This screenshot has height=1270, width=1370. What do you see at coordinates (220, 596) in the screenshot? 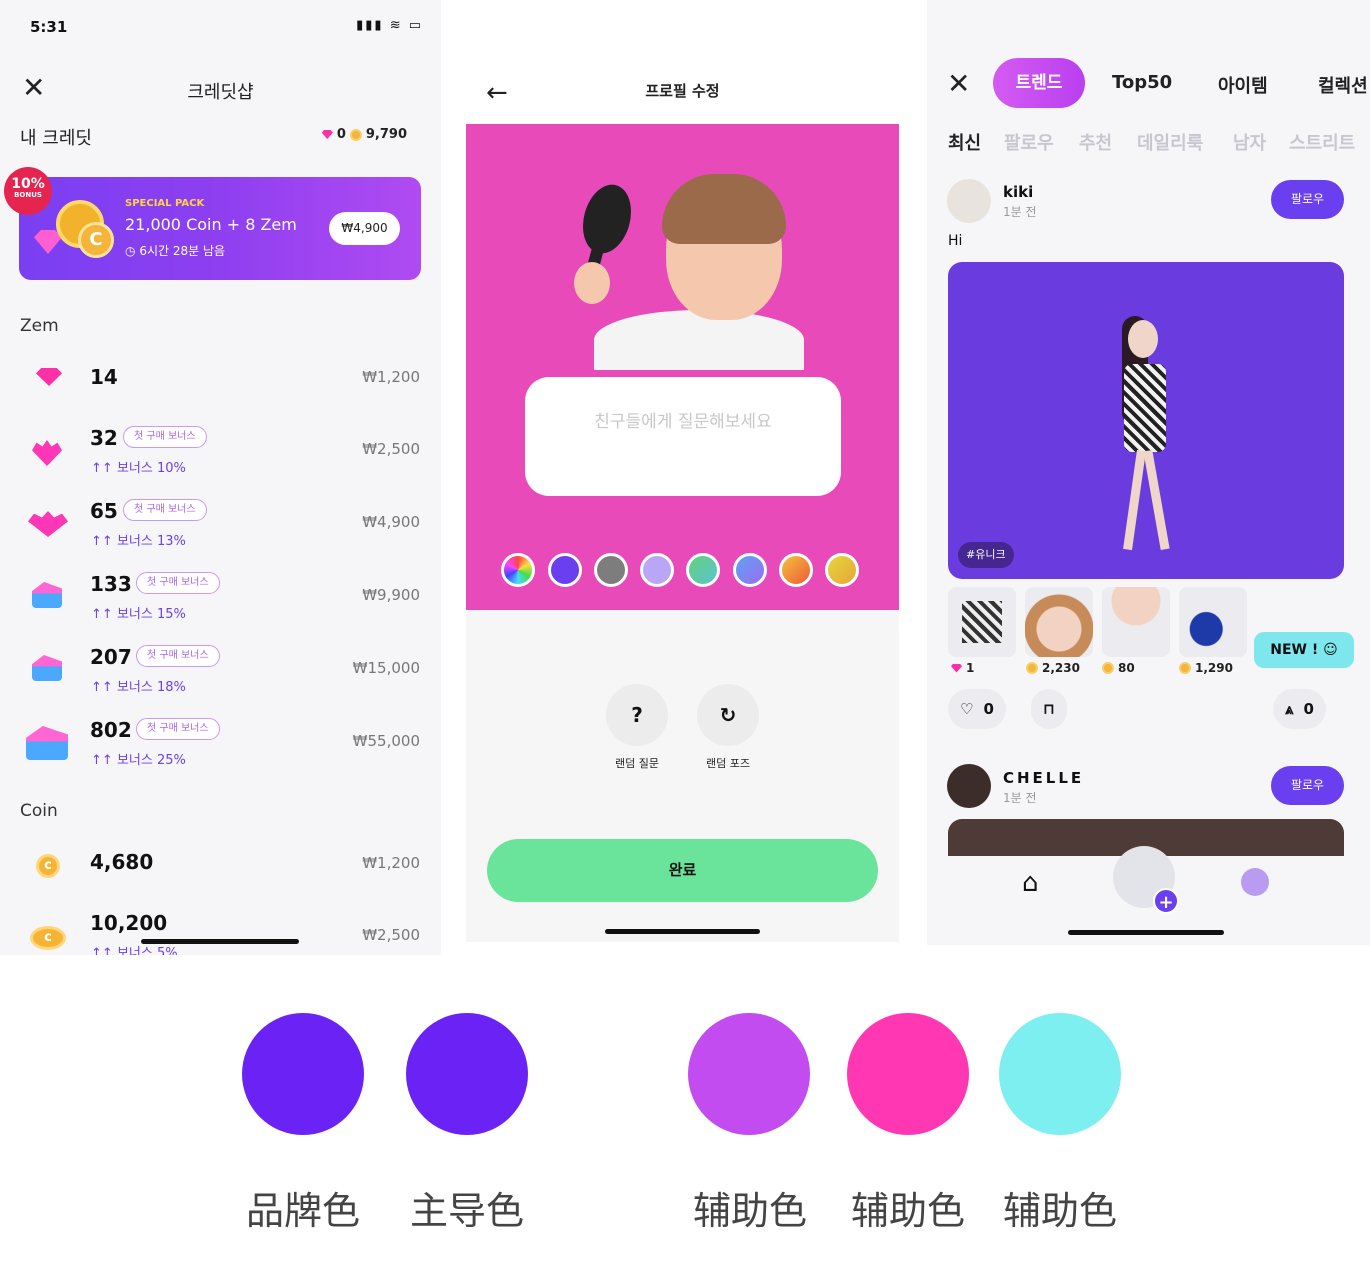
I see `zem-product-row: 133 첫 구매 보너스 ↑↑ 보너스 15% ₩9,900` at bounding box center [220, 596].